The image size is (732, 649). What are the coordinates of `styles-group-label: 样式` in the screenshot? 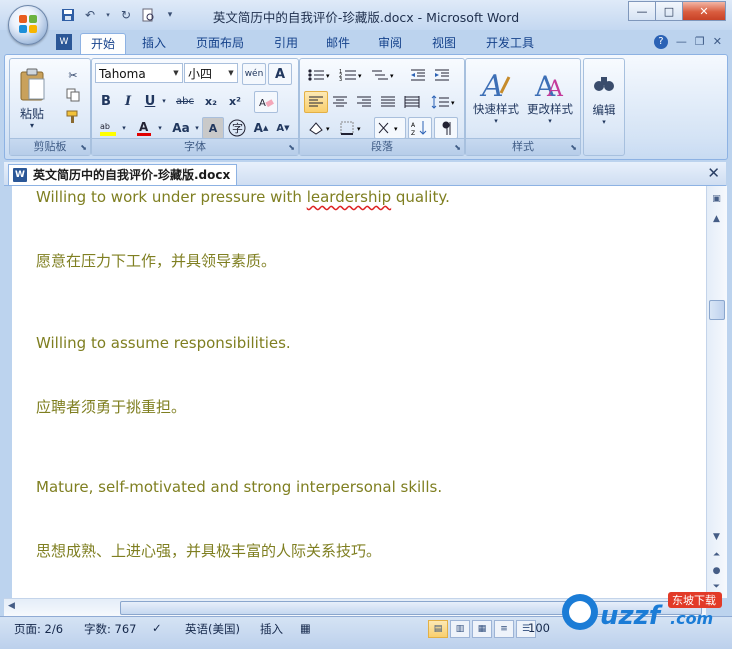 It's located at (523, 146).